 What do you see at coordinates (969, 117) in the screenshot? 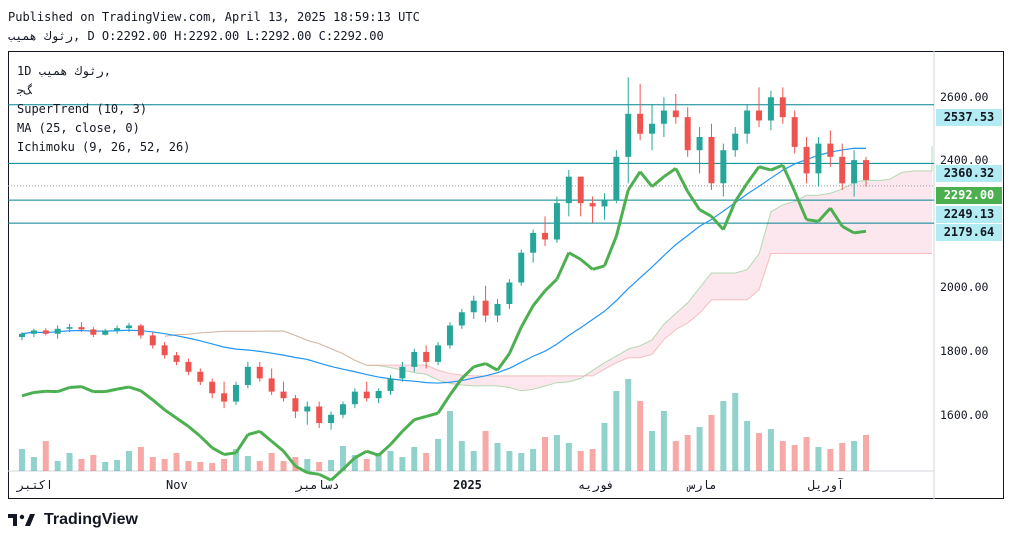
I see `price-tag: 2537.53` at bounding box center [969, 117].